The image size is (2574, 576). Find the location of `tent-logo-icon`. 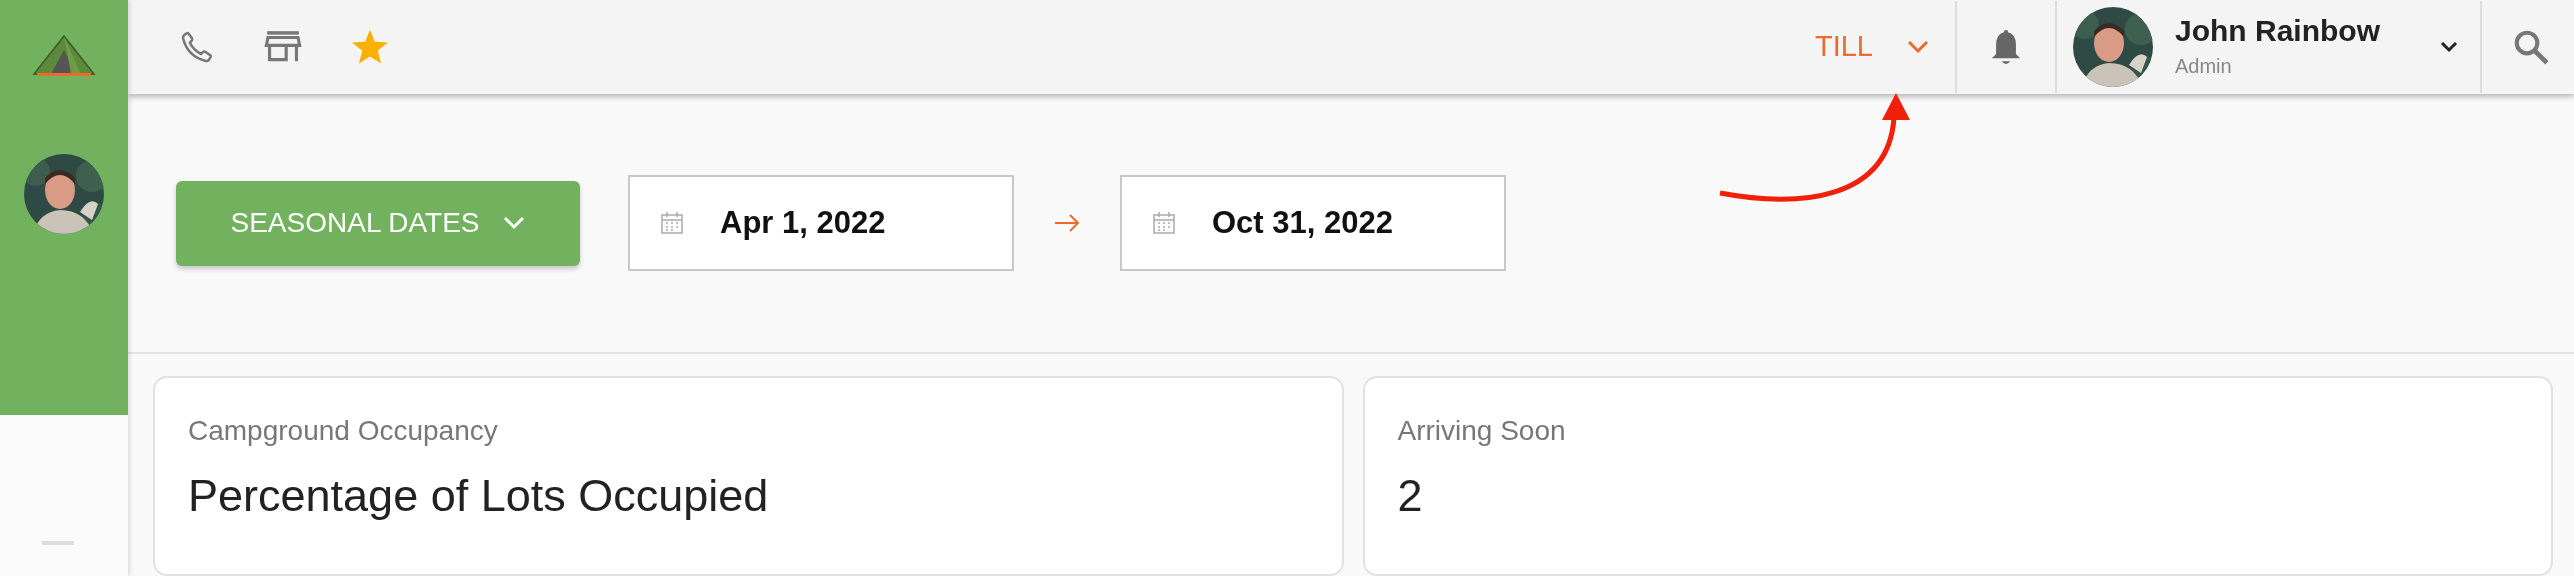

tent-logo-icon is located at coordinates (64, 56).